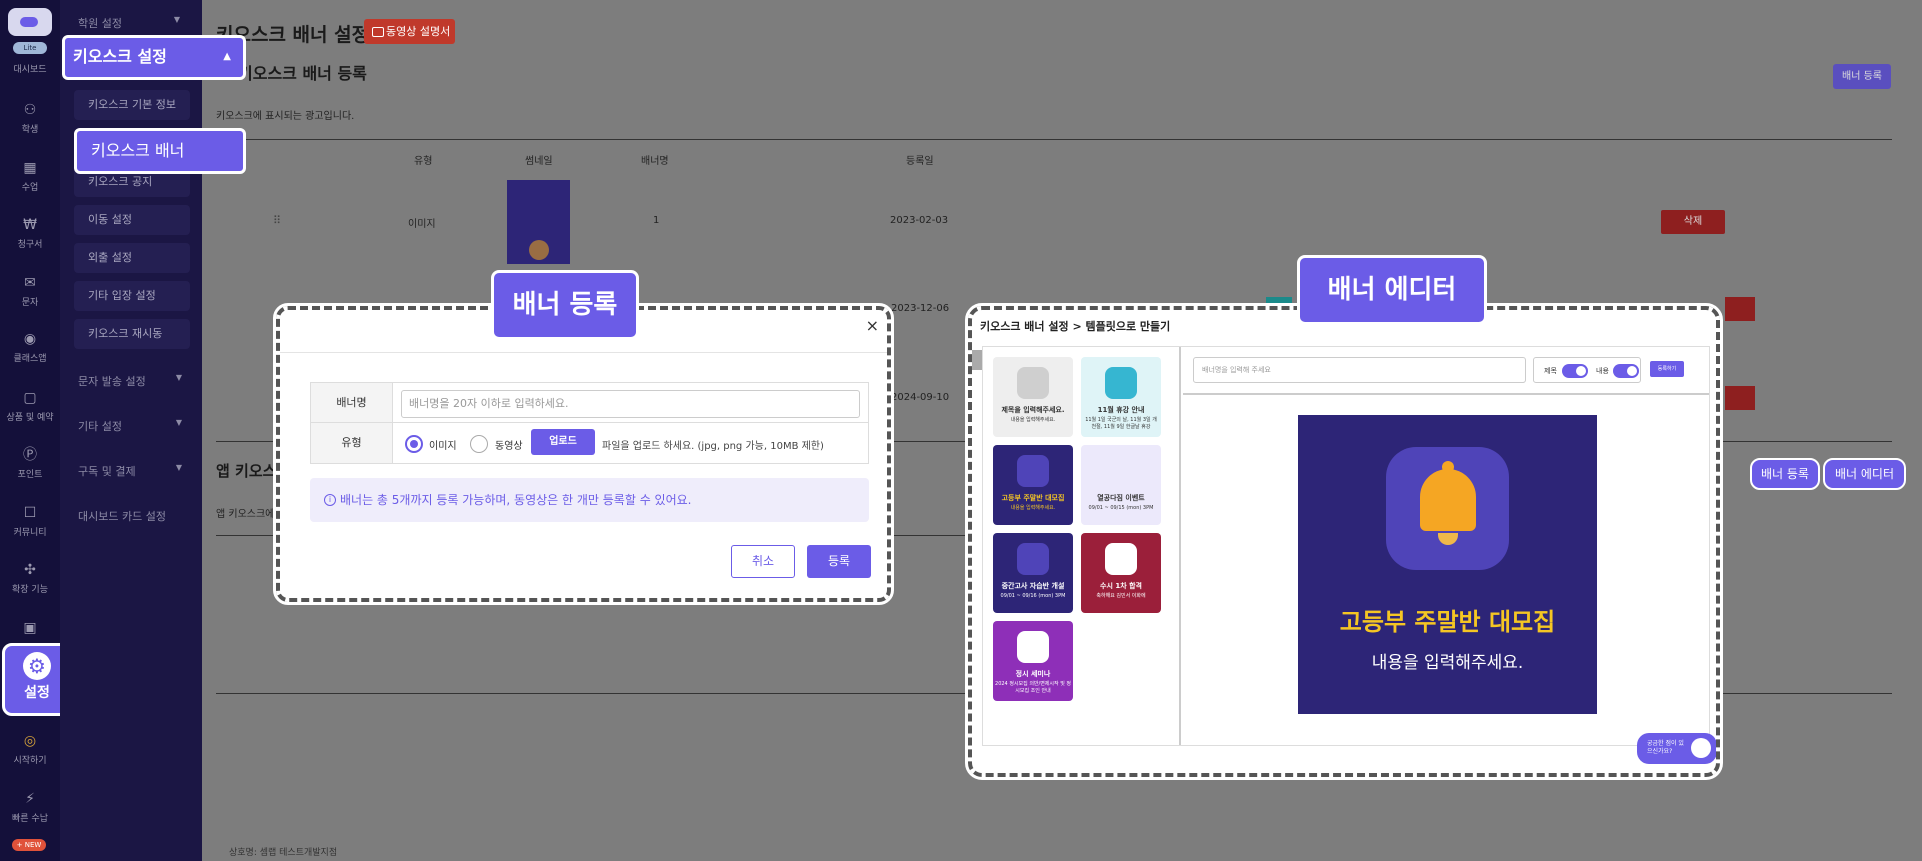 The height and width of the screenshot is (861, 1922). Describe the element at coordinates (302, 73) in the screenshot. I see `section-title: 키오스크 배너 등록` at that location.